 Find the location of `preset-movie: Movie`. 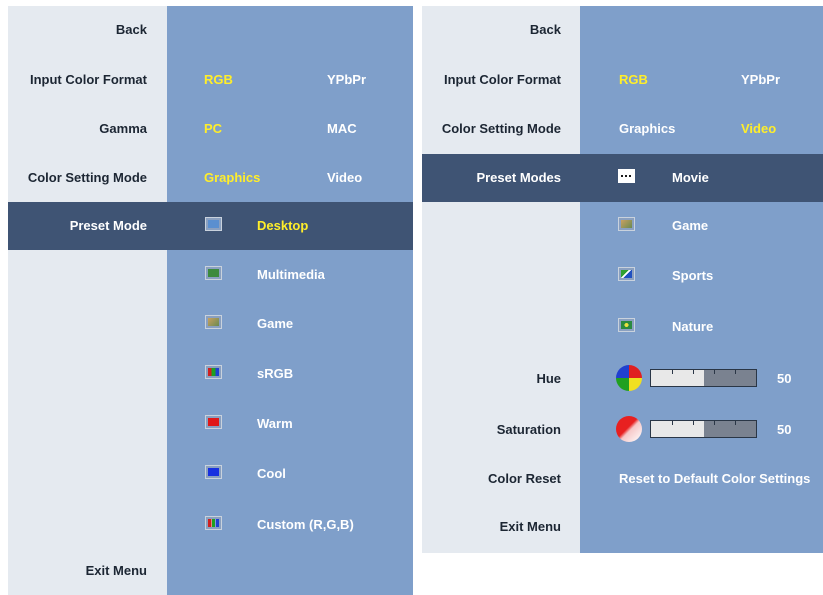

preset-movie: Movie is located at coordinates (690, 178).